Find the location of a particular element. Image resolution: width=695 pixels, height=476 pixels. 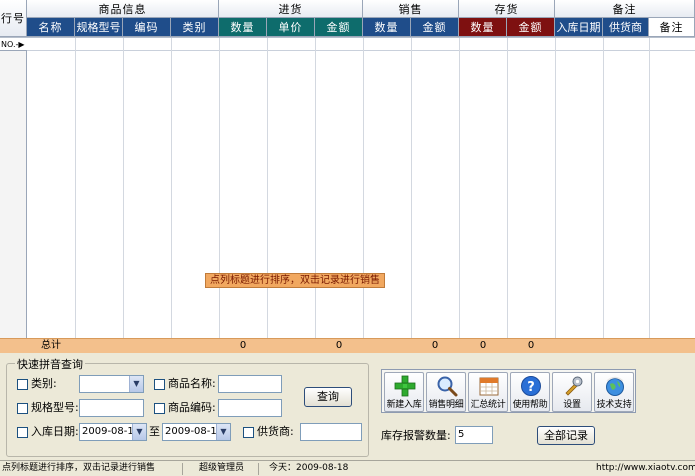

settings-button: 设置 is located at coordinates (572, 392).